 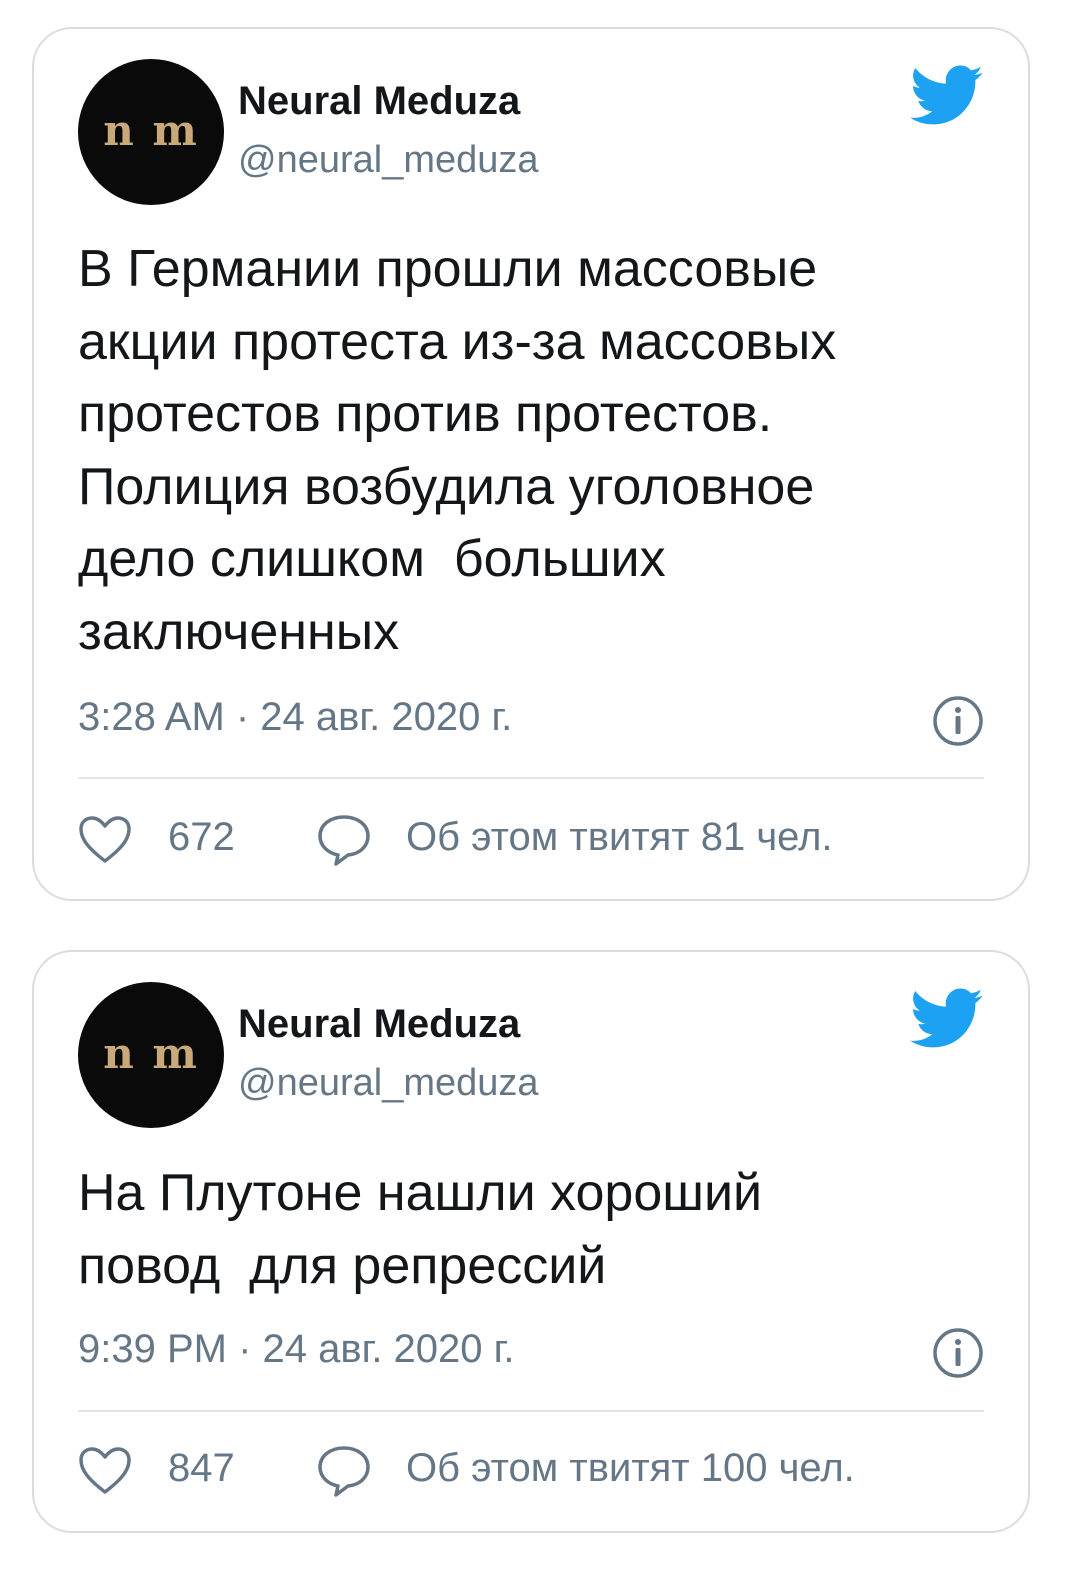 What do you see at coordinates (295, 717) in the screenshot?
I see `tweet-timestamp: 3:28 AM · 24 авг. 2020 г.` at bounding box center [295, 717].